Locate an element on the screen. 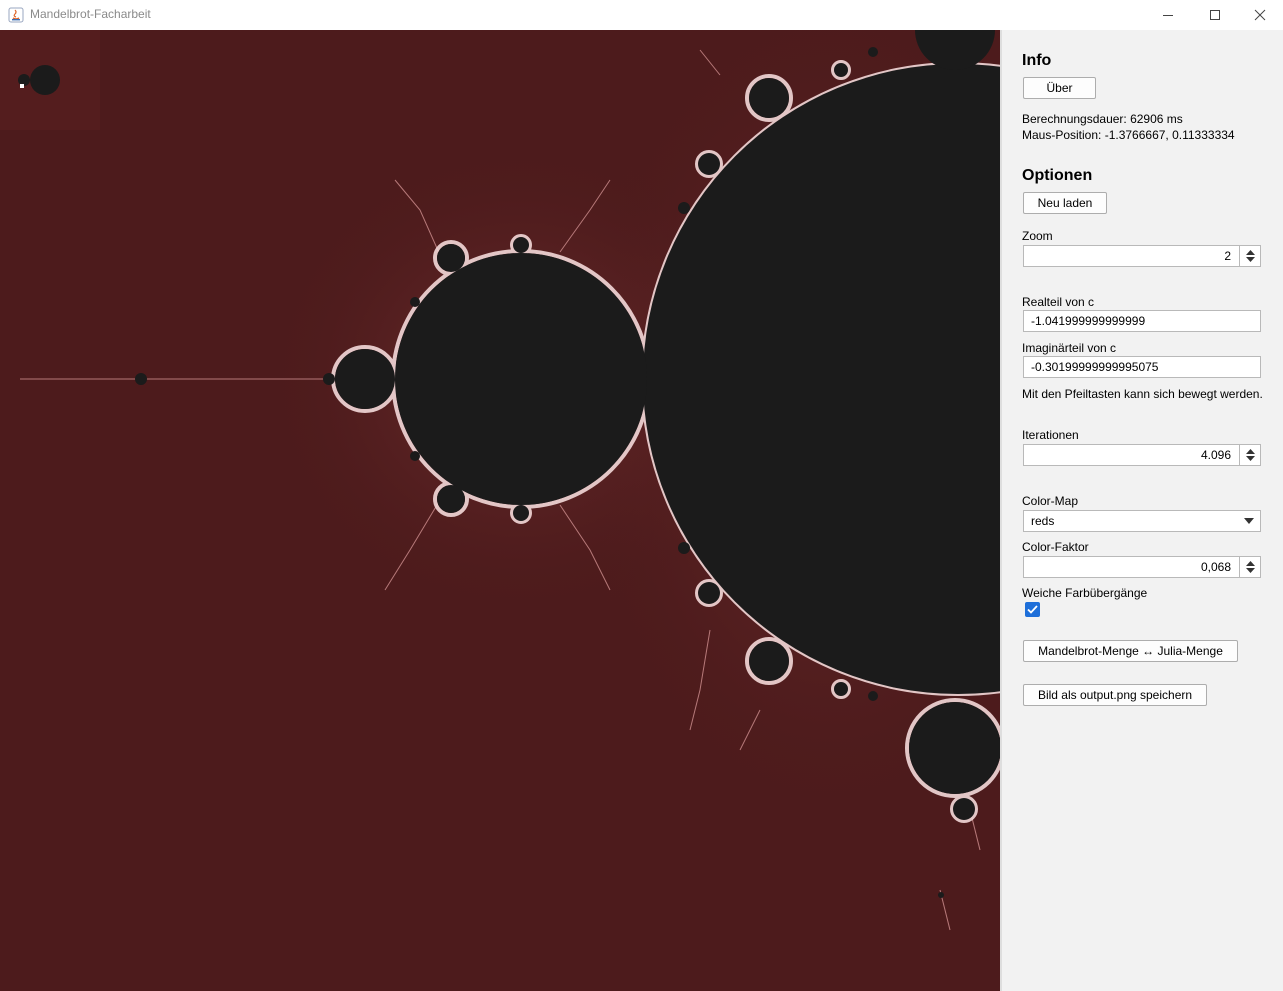 This screenshot has width=1283, height=991. info-heading: Info is located at coordinates (1037, 60).